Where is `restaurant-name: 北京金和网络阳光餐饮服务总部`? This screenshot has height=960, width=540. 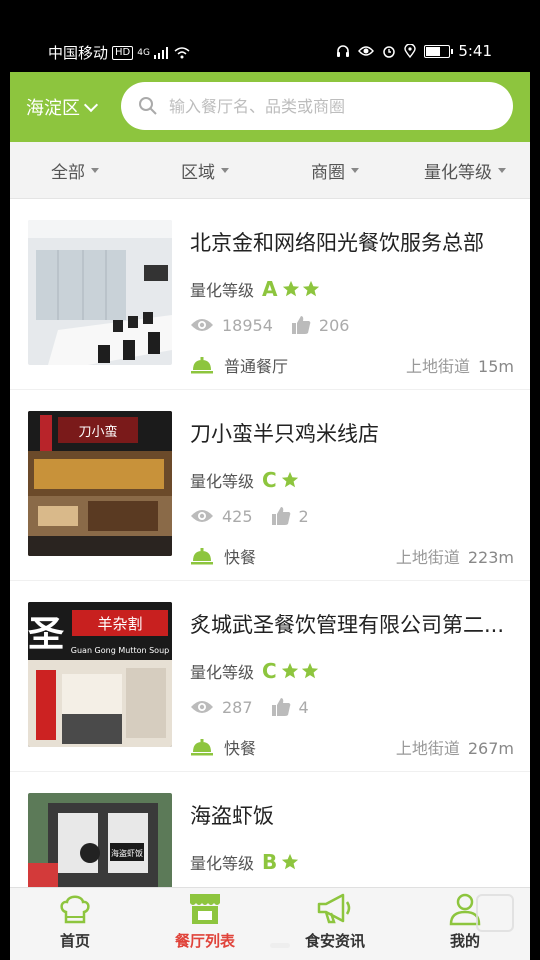 restaurant-name: 北京金和网络阳光餐饮服务总部 is located at coordinates (337, 243).